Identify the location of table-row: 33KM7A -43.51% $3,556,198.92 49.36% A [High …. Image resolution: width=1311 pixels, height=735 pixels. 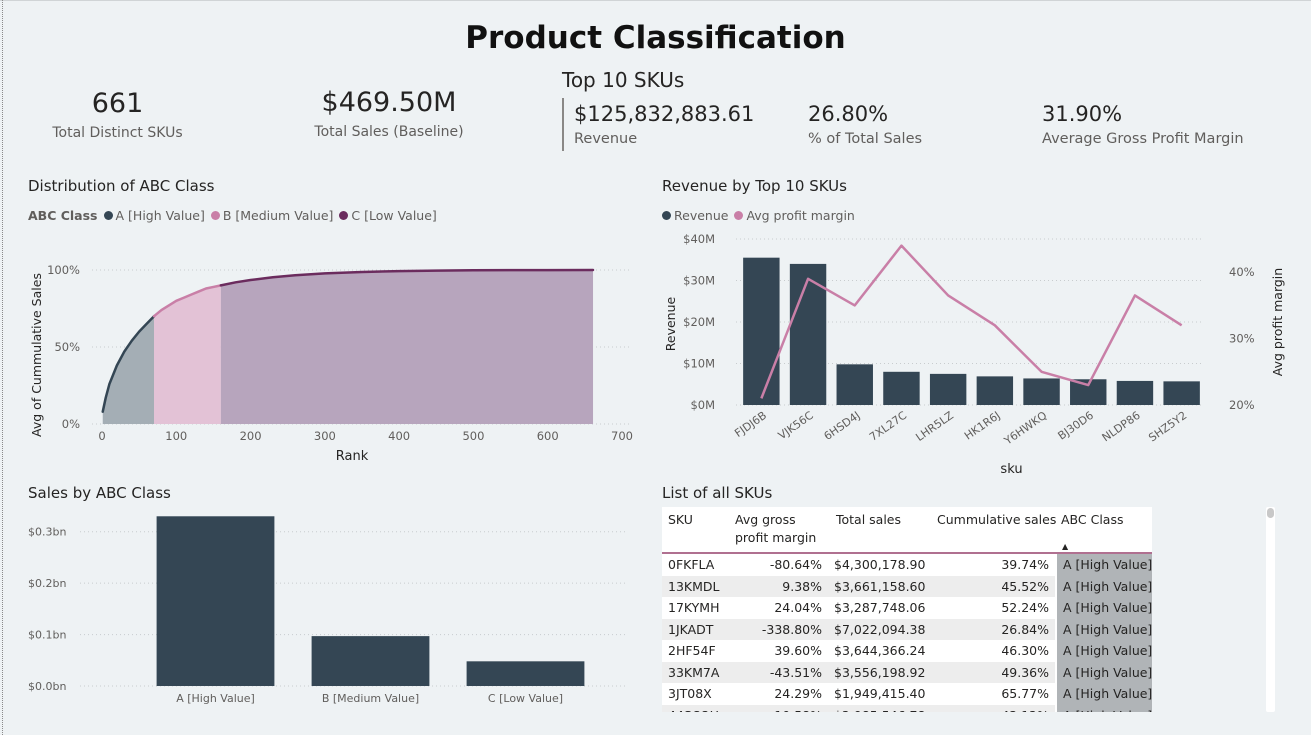
(907, 672).